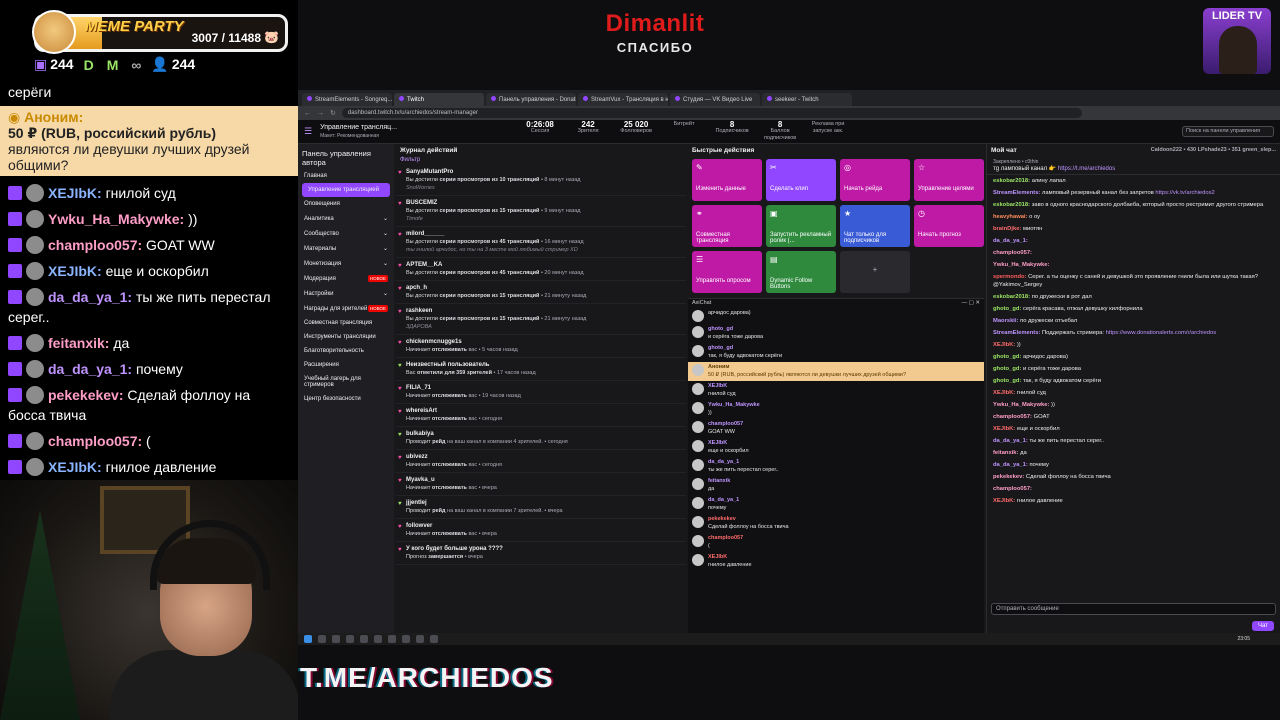  Describe the element at coordinates (801, 272) in the screenshot. I see `quick-action-button: ▤ Dynamic Follow Buttons` at that location.